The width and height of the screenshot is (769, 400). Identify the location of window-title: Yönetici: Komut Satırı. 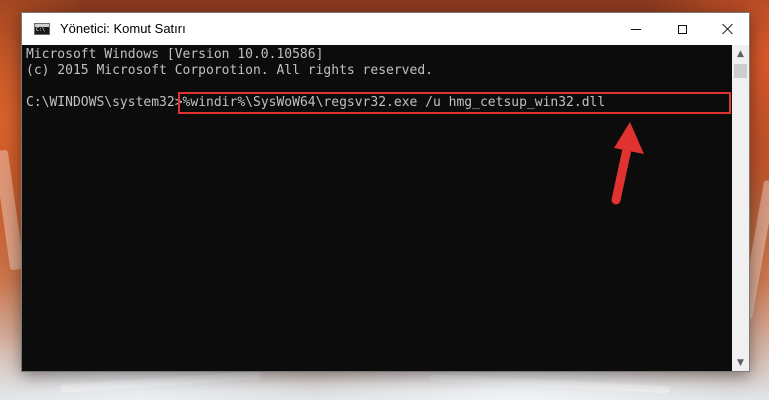
(123, 28).